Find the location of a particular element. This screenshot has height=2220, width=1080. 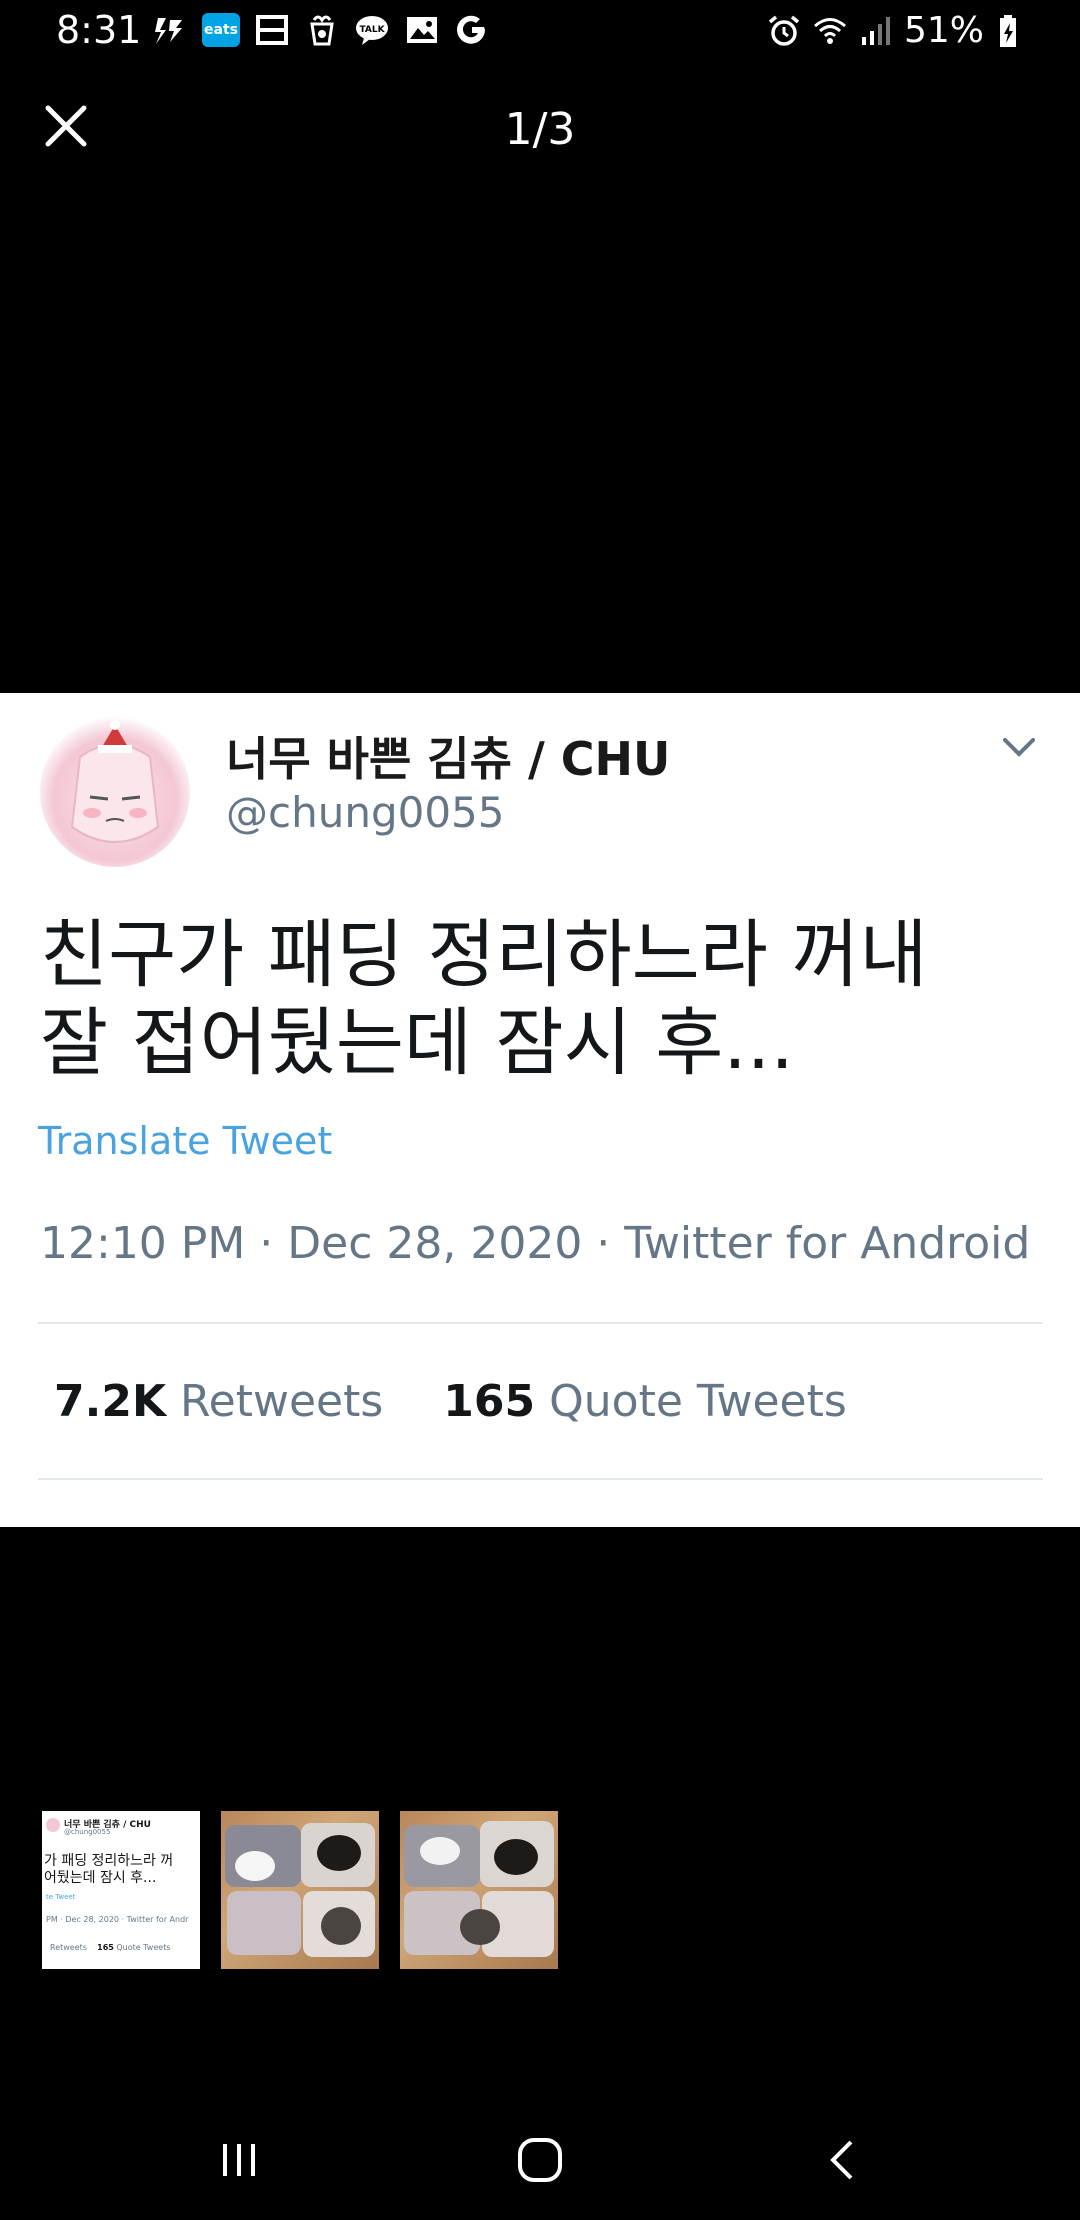

tweet-stats: 7.2K Retweets 165 Quote Tweets is located at coordinates (450, 1401).